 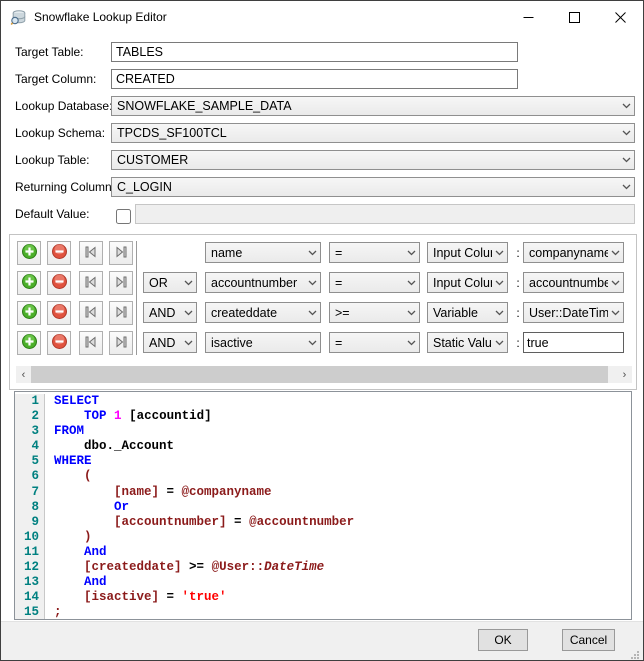 I want to click on lookup-database-select: SNOWFLAKE_SAMPLE_DATA, so click(x=373, y=106).